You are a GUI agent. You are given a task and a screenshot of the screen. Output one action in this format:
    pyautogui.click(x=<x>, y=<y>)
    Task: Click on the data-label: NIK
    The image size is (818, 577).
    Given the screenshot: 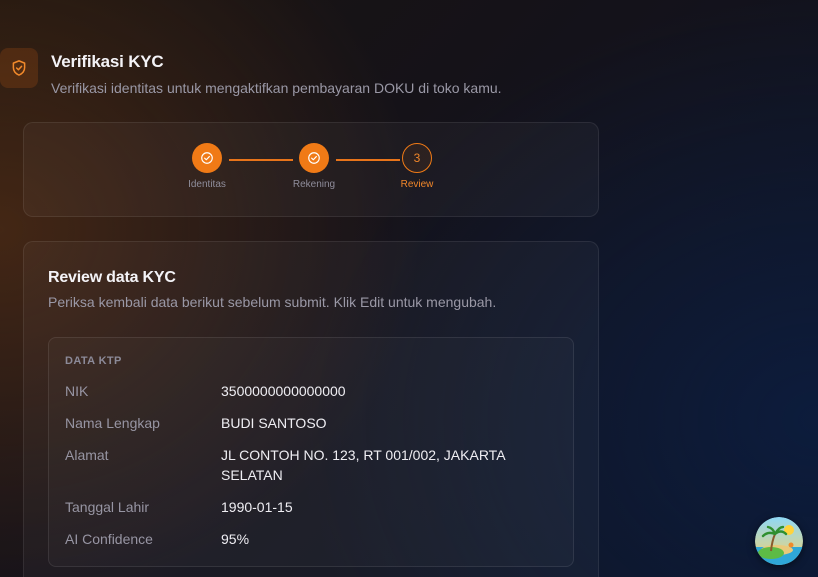 What is the action you would take?
    pyautogui.click(x=77, y=391)
    